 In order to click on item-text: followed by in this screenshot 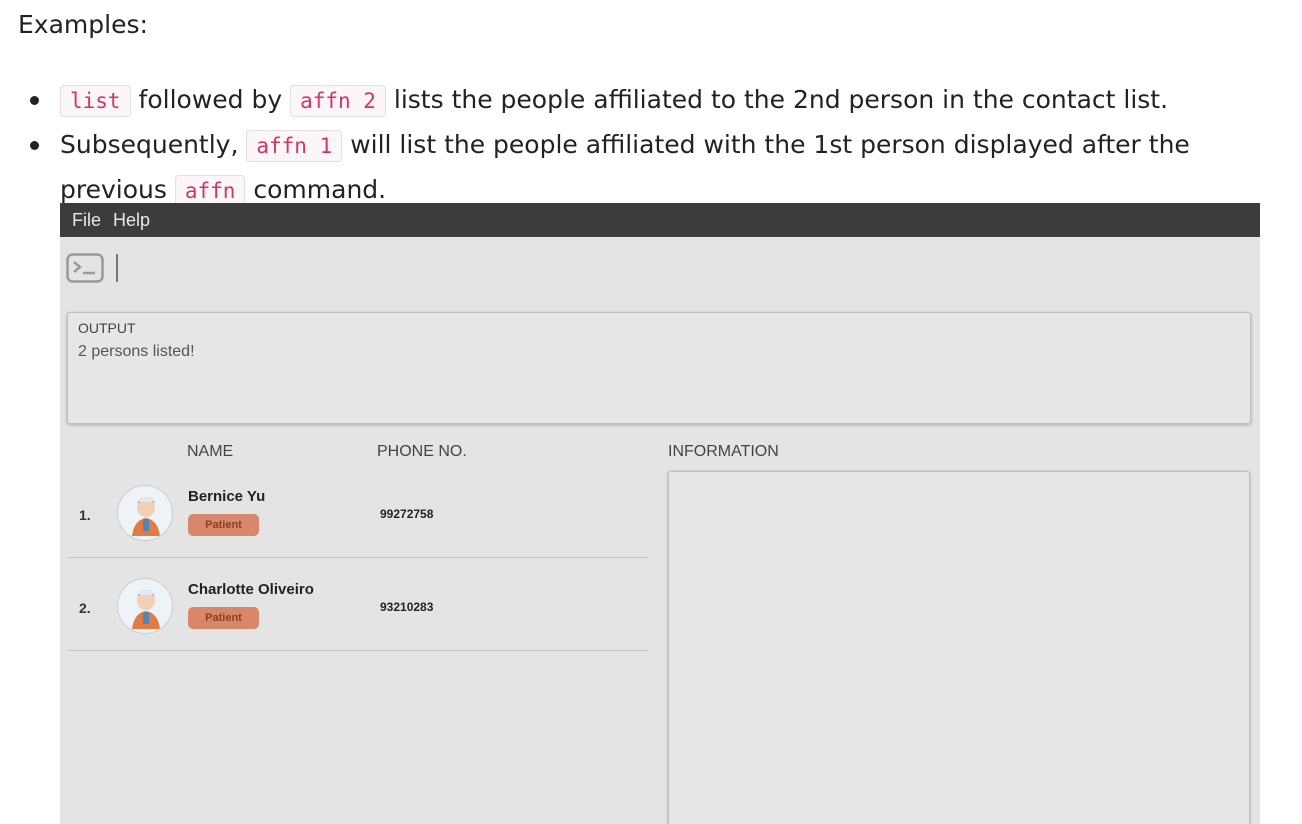, I will do `click(210, 99)`.